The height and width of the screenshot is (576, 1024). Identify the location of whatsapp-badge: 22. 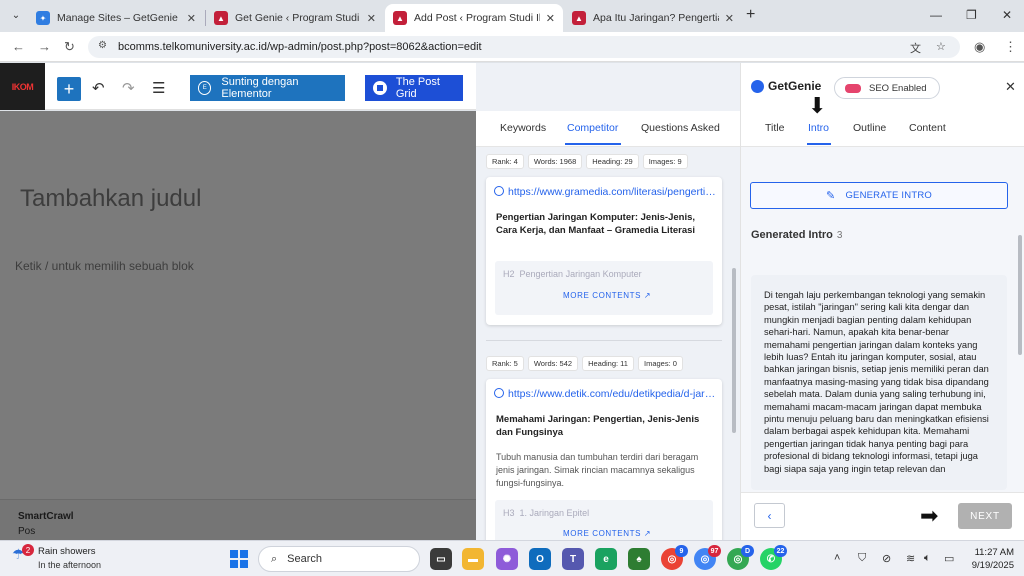
(780, 551).